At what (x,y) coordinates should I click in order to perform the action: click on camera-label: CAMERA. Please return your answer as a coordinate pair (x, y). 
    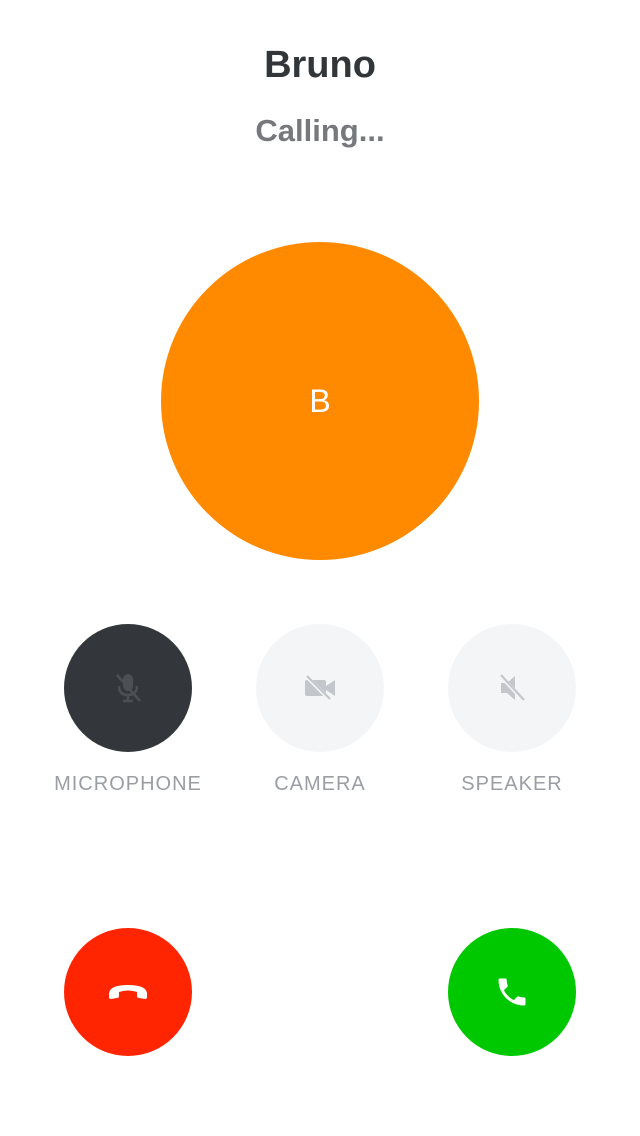
    Looking at the image, I should click on (320, 784).